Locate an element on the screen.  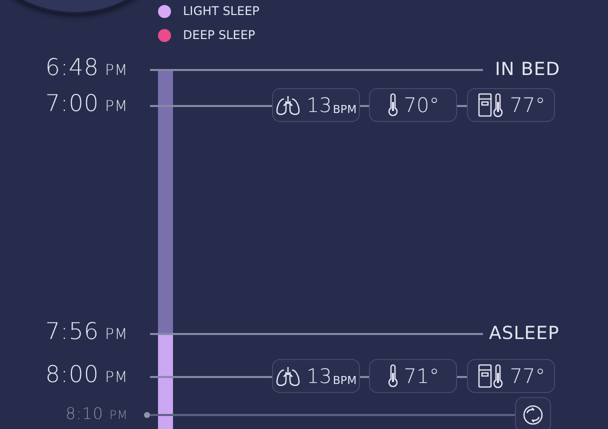
timeline-dot is located at coordinates (147, 415).